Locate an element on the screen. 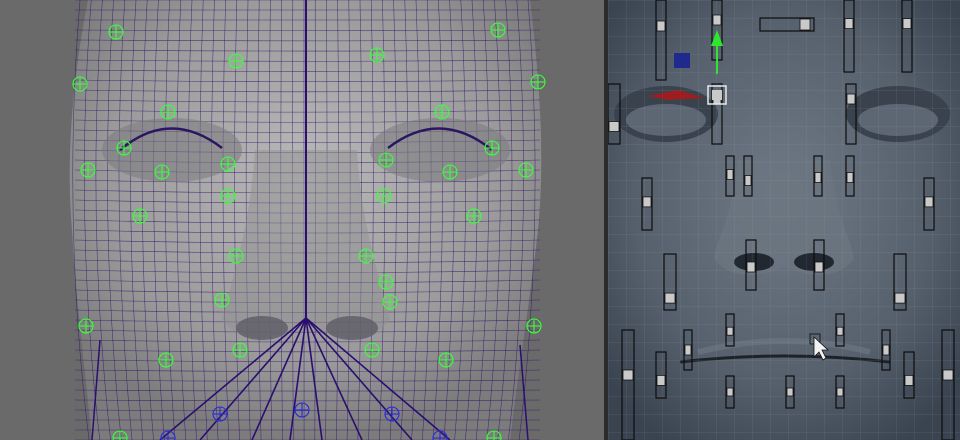  jaw-guide-right is located at coordinates (524, 392).